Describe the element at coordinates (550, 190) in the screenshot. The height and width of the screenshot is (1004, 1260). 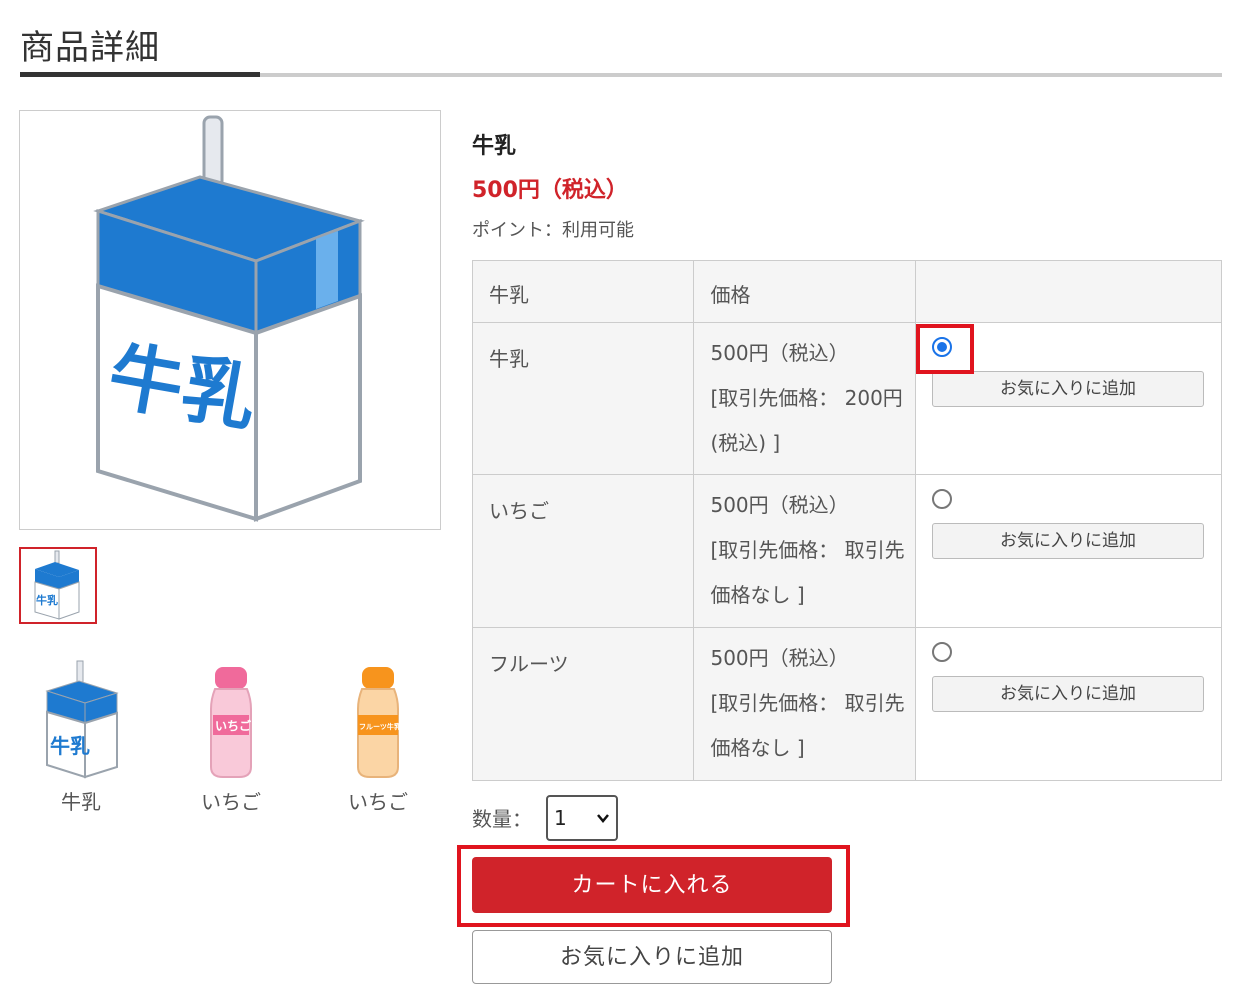
I see `product-price: 500円（税込）` at that location.